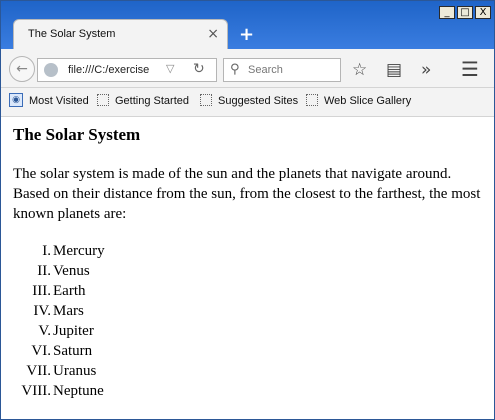 The image size is (495, 420). I want to click on list-number: VI., so click(41, 351).